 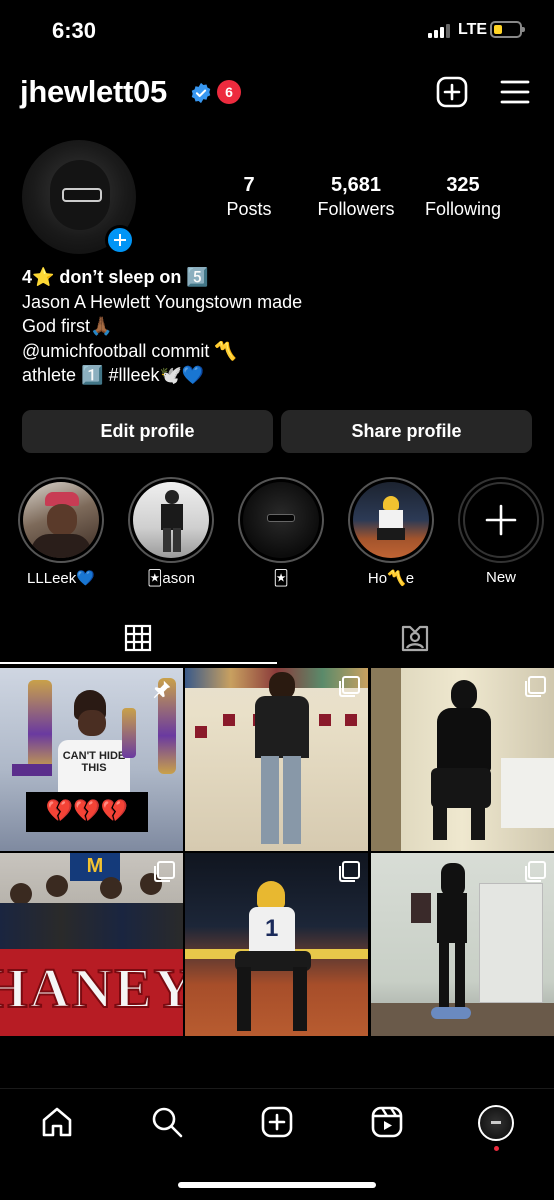 I want to click on add-story-icon, so click(x=120, y=240).